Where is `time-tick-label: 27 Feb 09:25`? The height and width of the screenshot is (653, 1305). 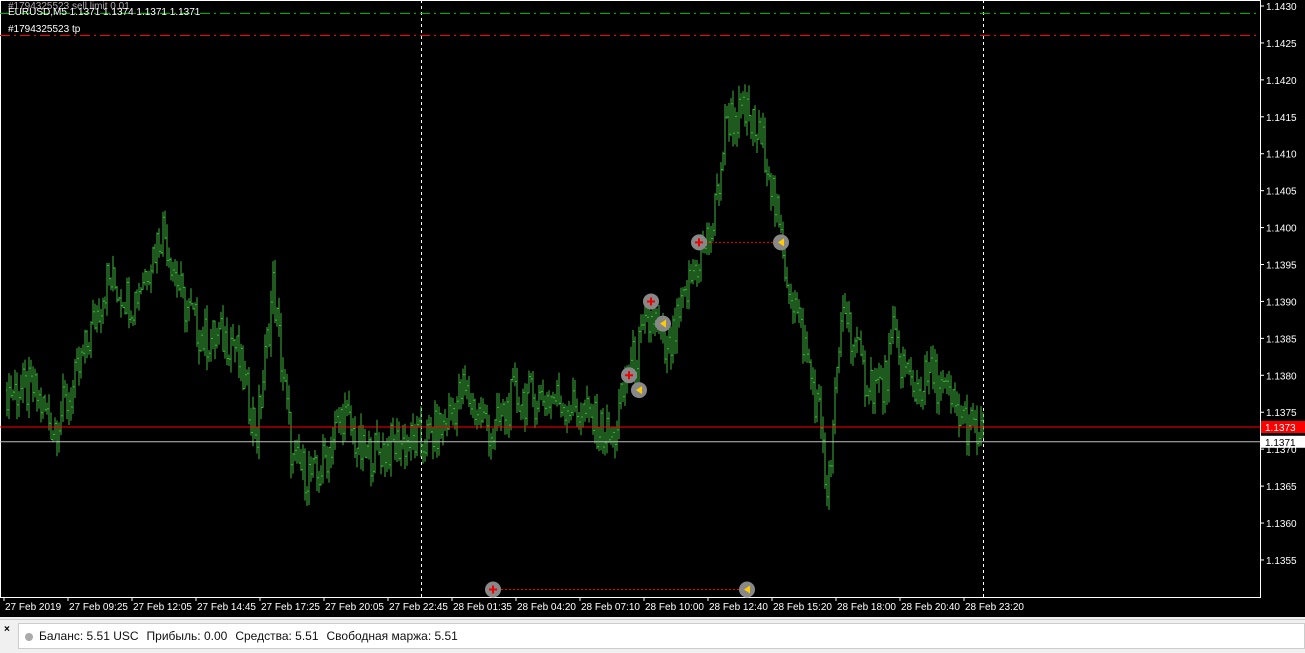 time-tick-label: 27 Feb 09:25 is located at coordinates (98, 607).